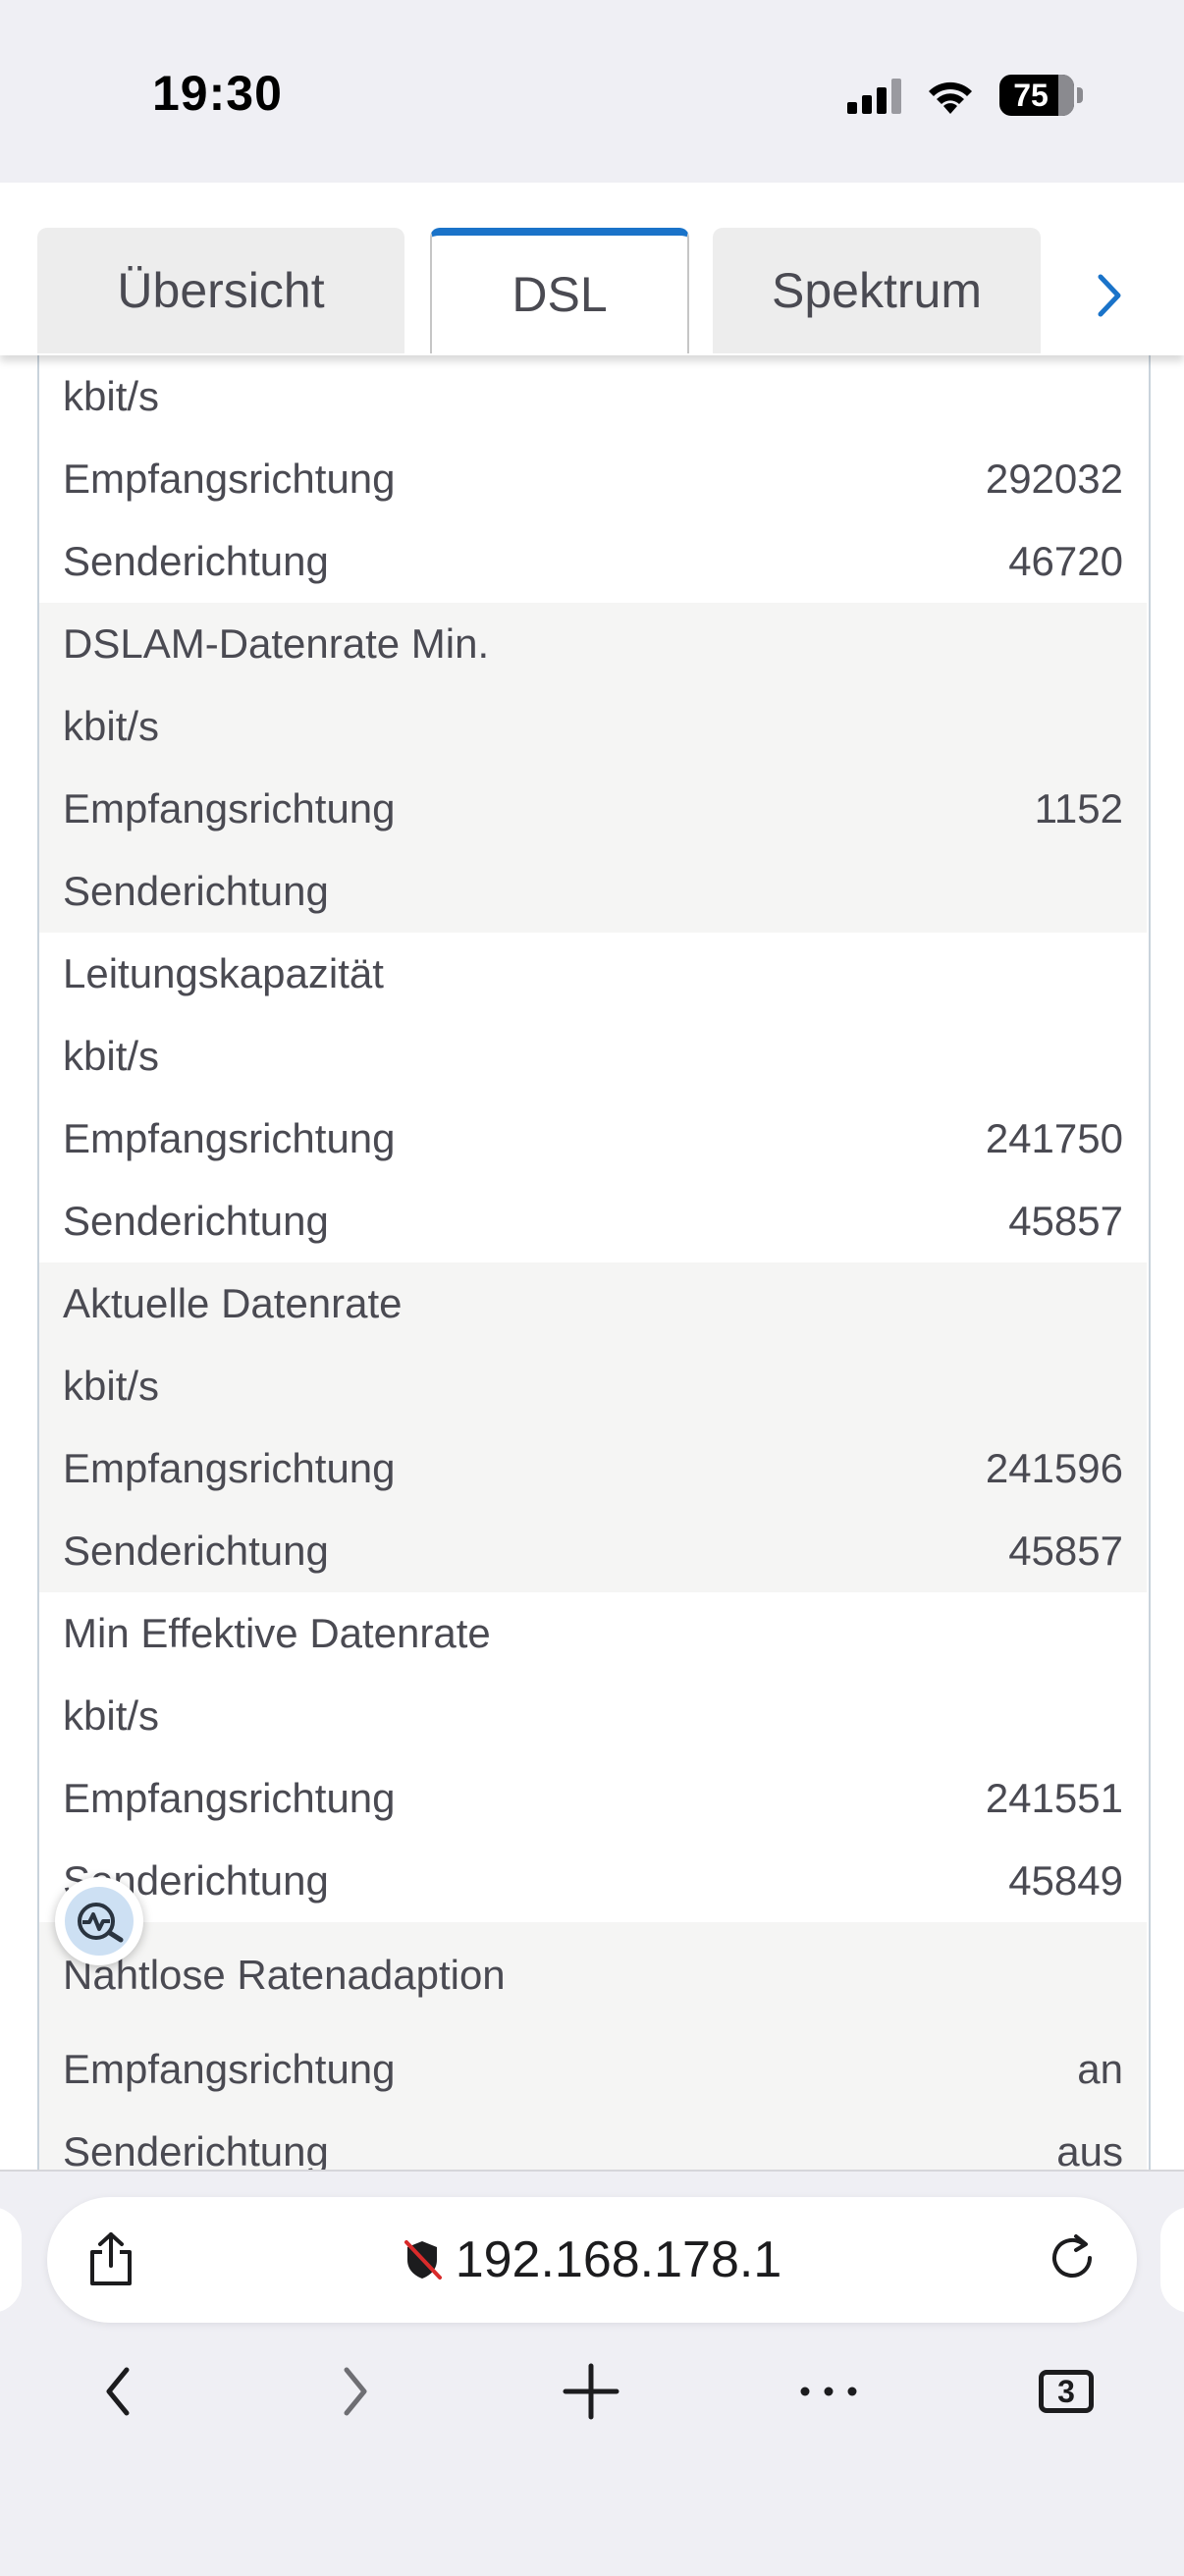  I want to click on row-label: Nahtlose Ratenadaption, so click(285, 1975).